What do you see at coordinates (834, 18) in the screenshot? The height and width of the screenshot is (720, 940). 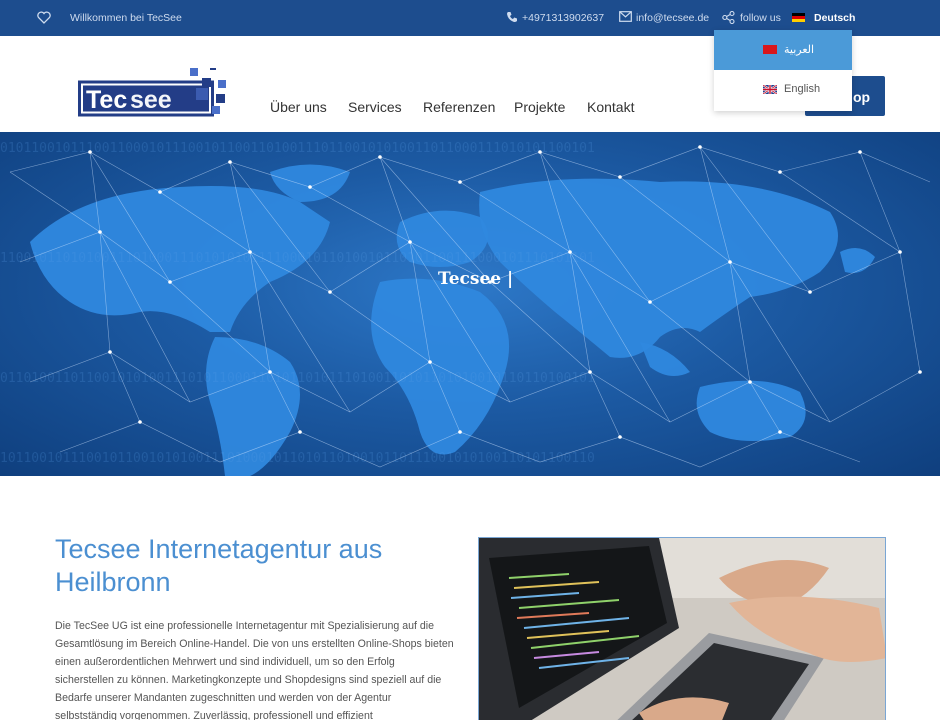 I see `language-switcher: Deutsch` at bounding box center [834, 18].